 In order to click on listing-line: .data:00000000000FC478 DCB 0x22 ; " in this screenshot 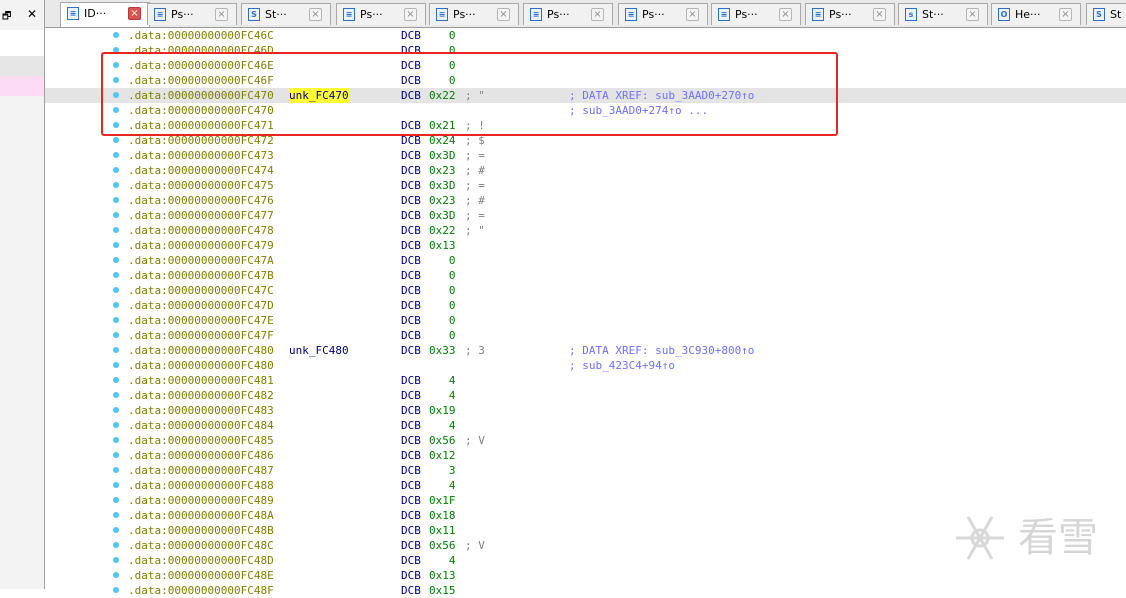, I will do `click(585, 230)`.